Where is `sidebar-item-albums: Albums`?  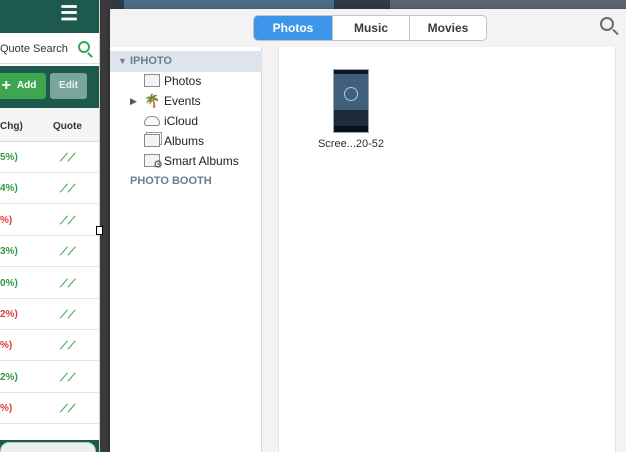 sidebar-item-albums: Albums is located at coordinates (186, 141).